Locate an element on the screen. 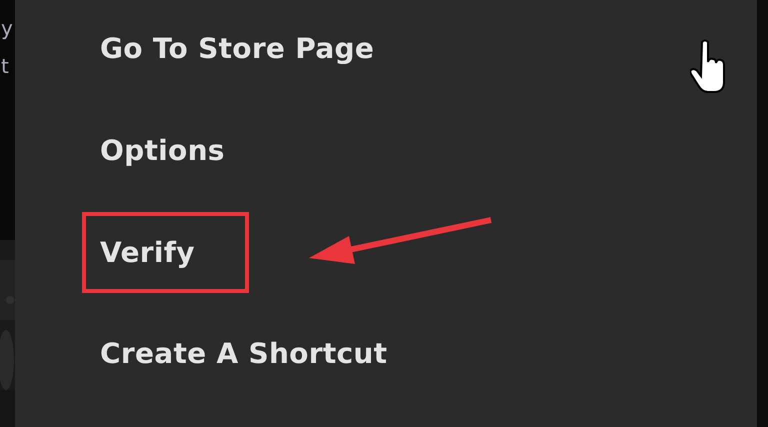  cut-text: y is located at coordinates (7, 28).